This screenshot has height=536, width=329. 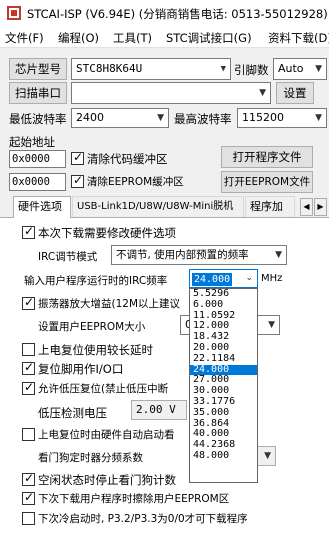 I want to click on lvd-voltage-value: 2.00 V, so click(x=156, y=409).